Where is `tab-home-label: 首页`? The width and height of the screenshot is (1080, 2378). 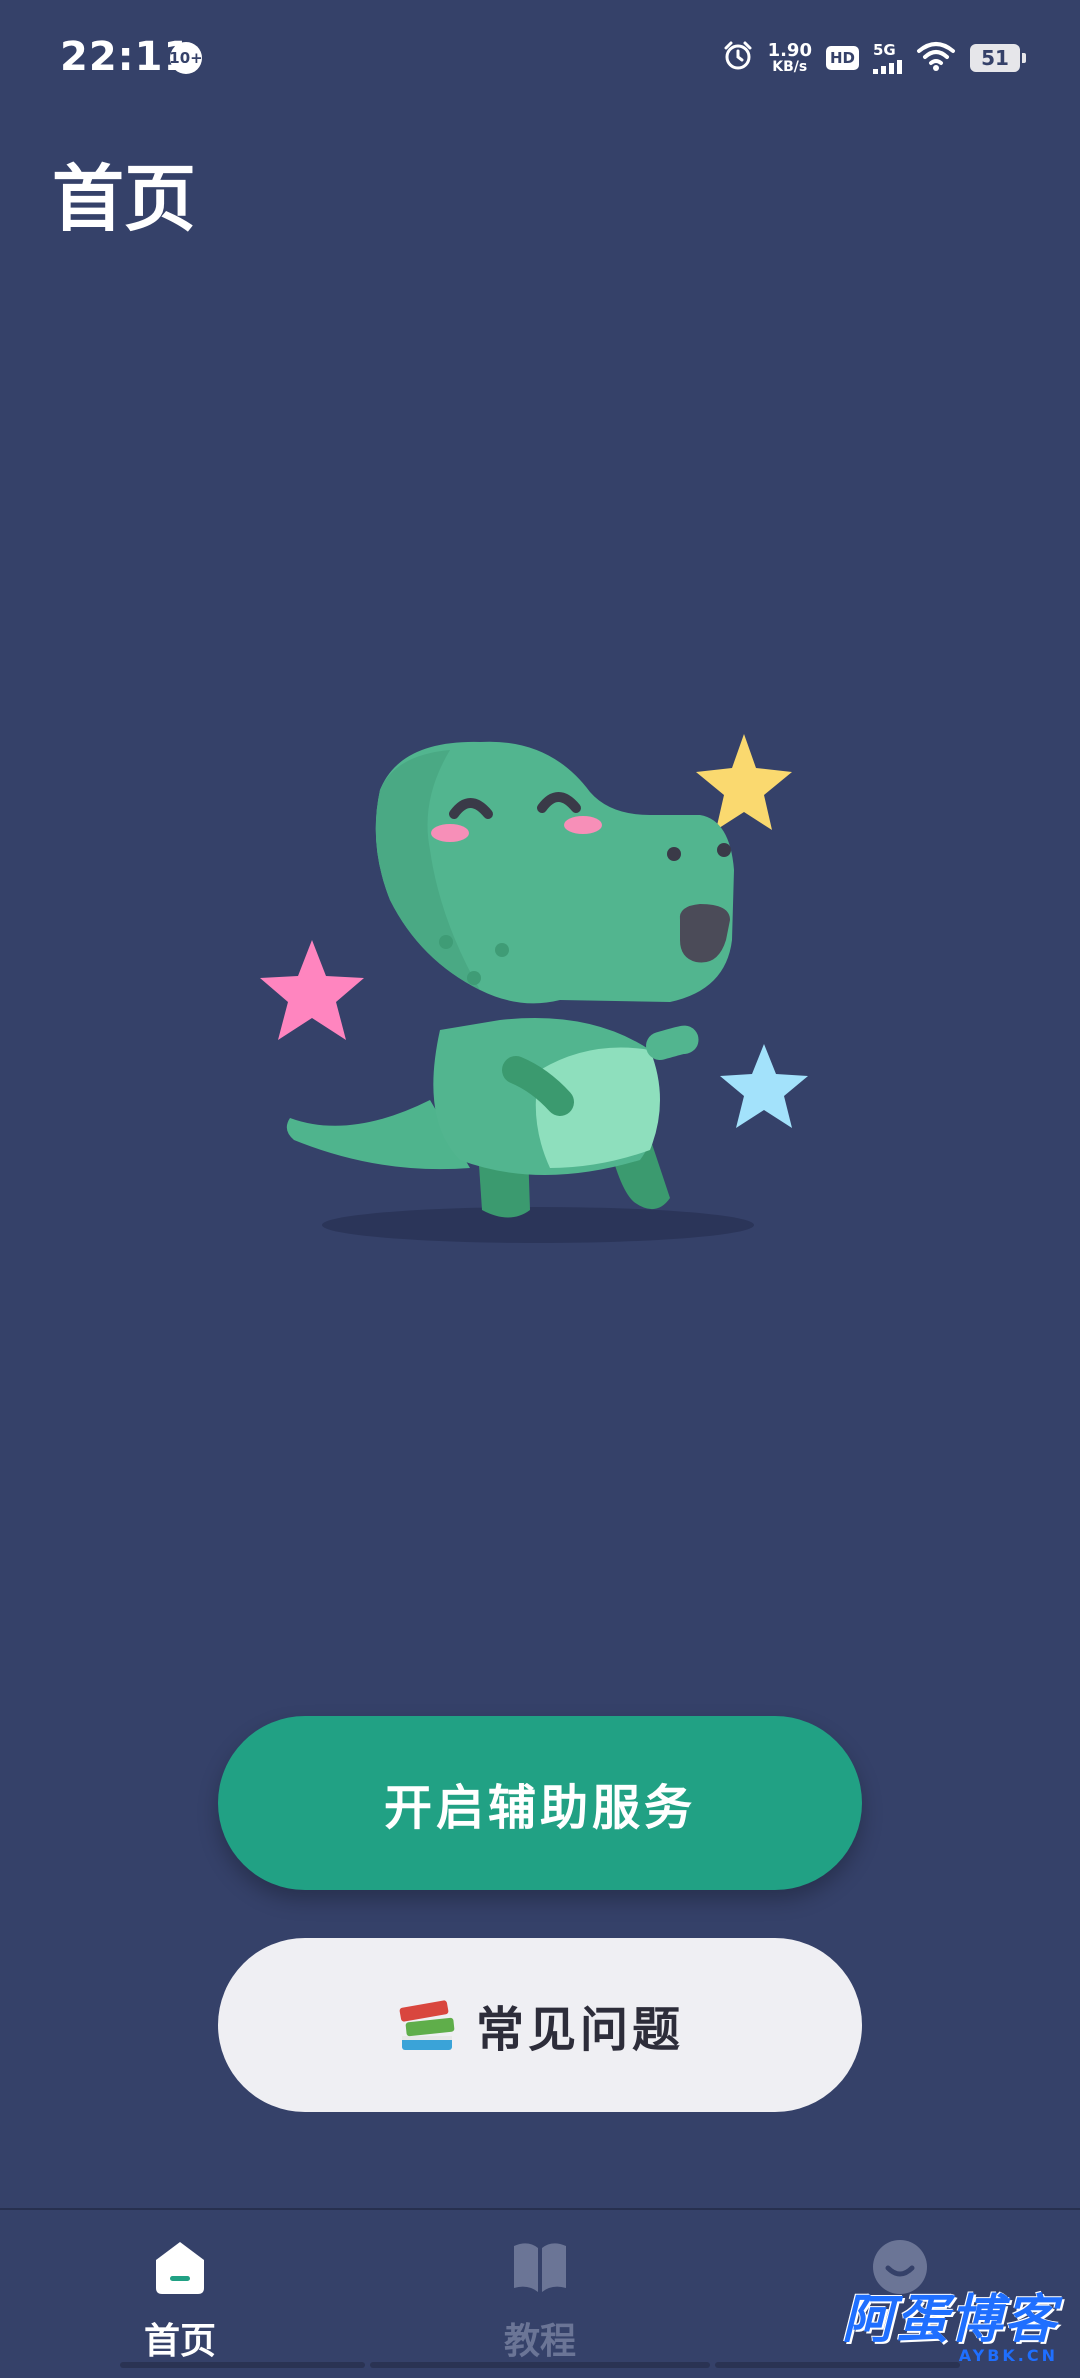 tab-home-label: 首页 is located at coordinates (179, 2341).